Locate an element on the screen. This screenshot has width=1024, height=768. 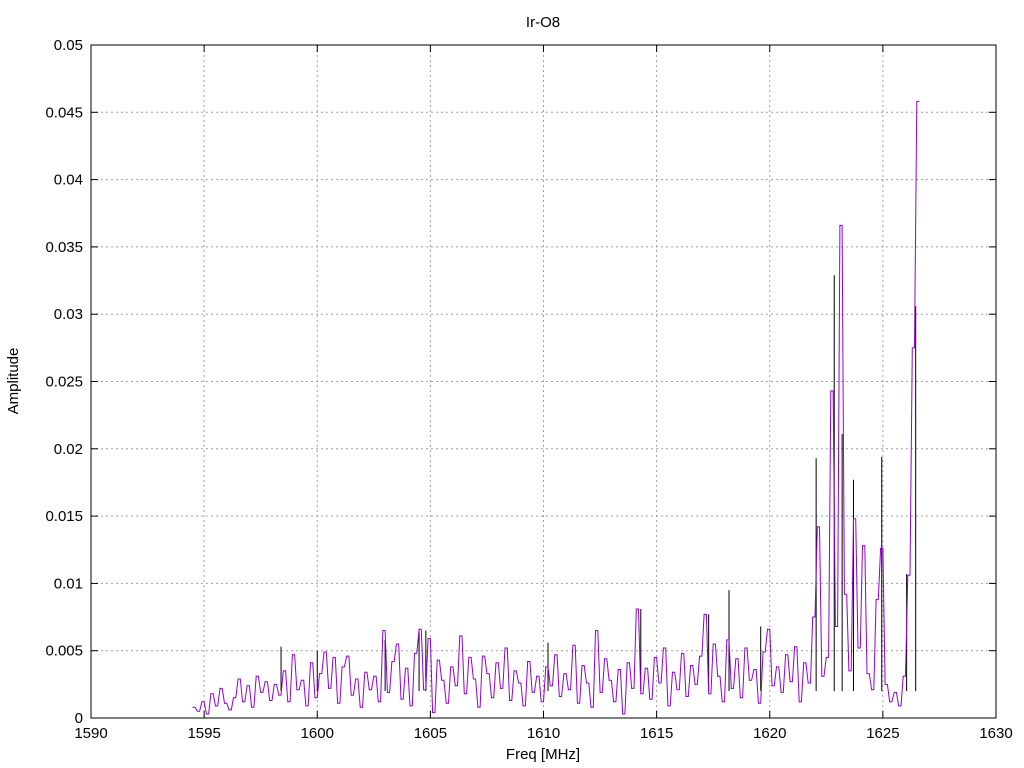
chart-title: Ir-O8 is located at coordinates (543, 22).